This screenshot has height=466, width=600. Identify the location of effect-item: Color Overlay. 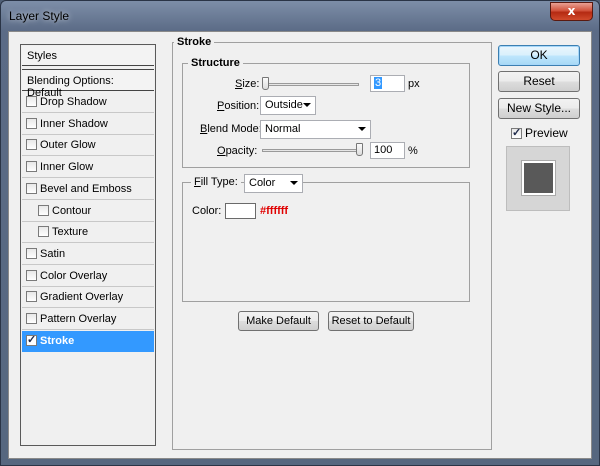
(88, 276).